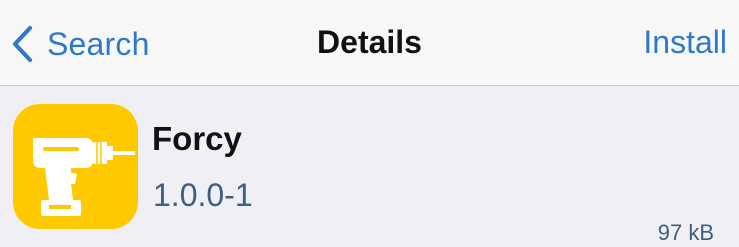 The height and width of the screenshot is (247, 739). What do you see at coordinates (685, 42) in the screenshot?
I see `install-button: Install` at bounding box center [685, 42].